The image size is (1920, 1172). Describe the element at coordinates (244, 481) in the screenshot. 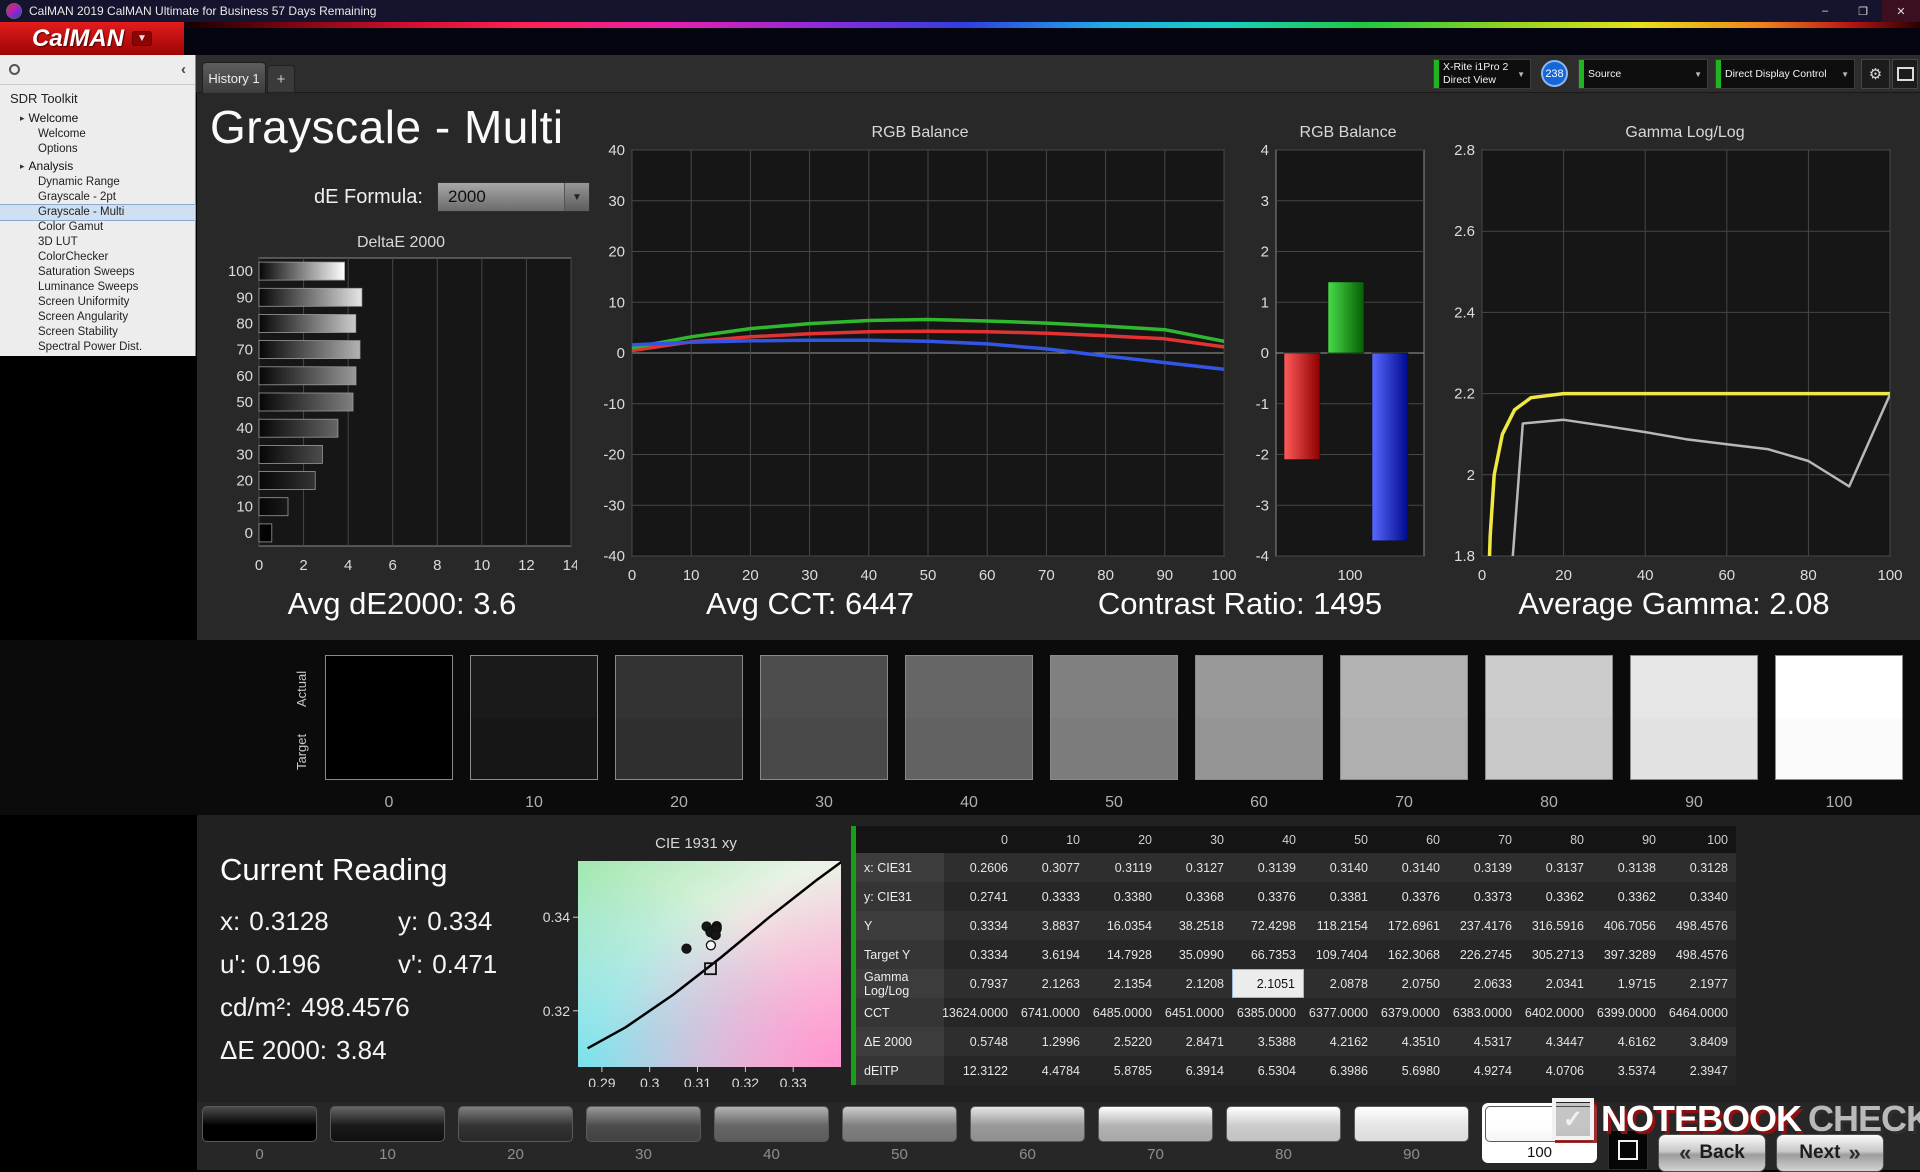

I see `svg-text: 20` at that location.